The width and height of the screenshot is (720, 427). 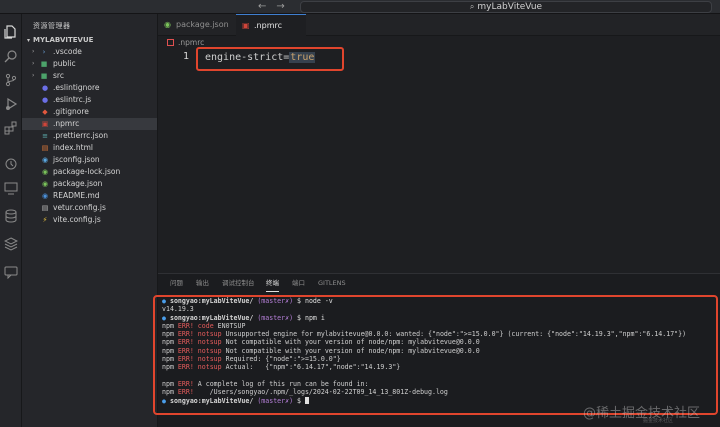 I want to click on workspace-name: myLabViteVue, so click(x=510, y=7).